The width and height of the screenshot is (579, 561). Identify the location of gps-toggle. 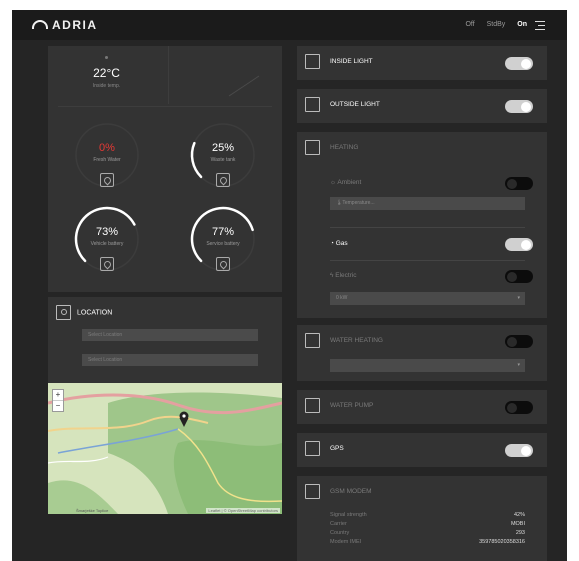
(519, 450).